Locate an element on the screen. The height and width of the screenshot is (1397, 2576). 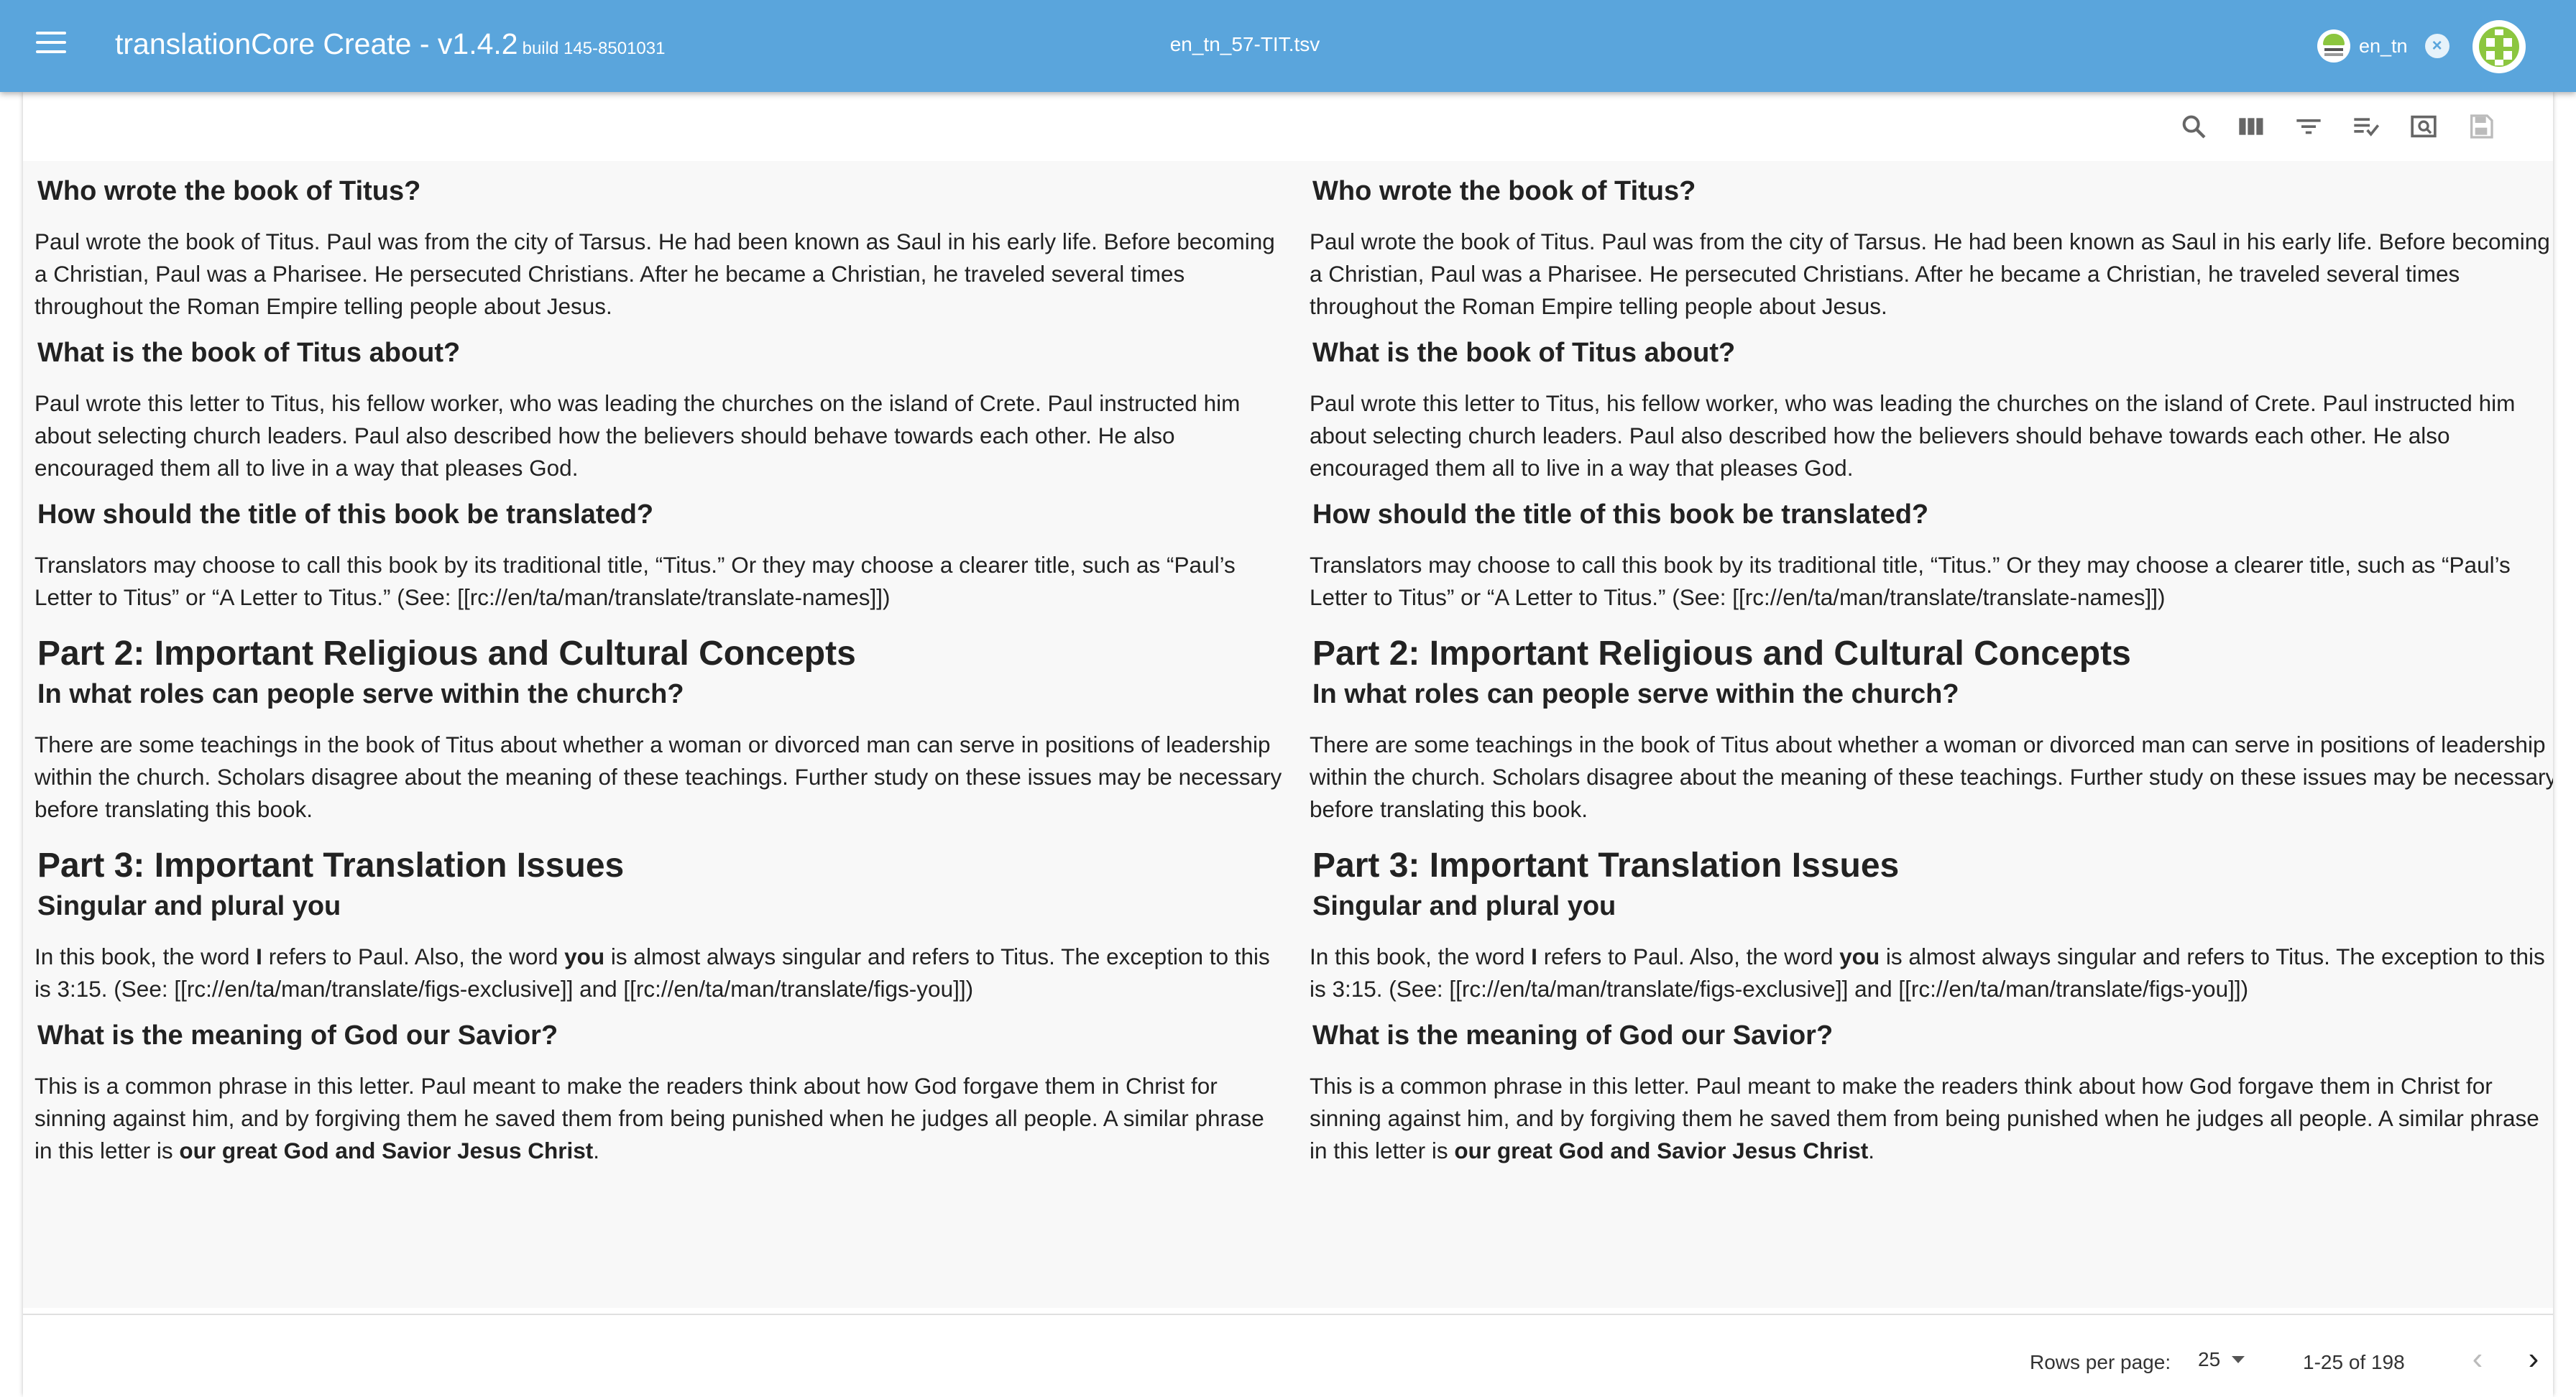
rows-per-page-value: 25 is located at coordinates (2209, 1359).